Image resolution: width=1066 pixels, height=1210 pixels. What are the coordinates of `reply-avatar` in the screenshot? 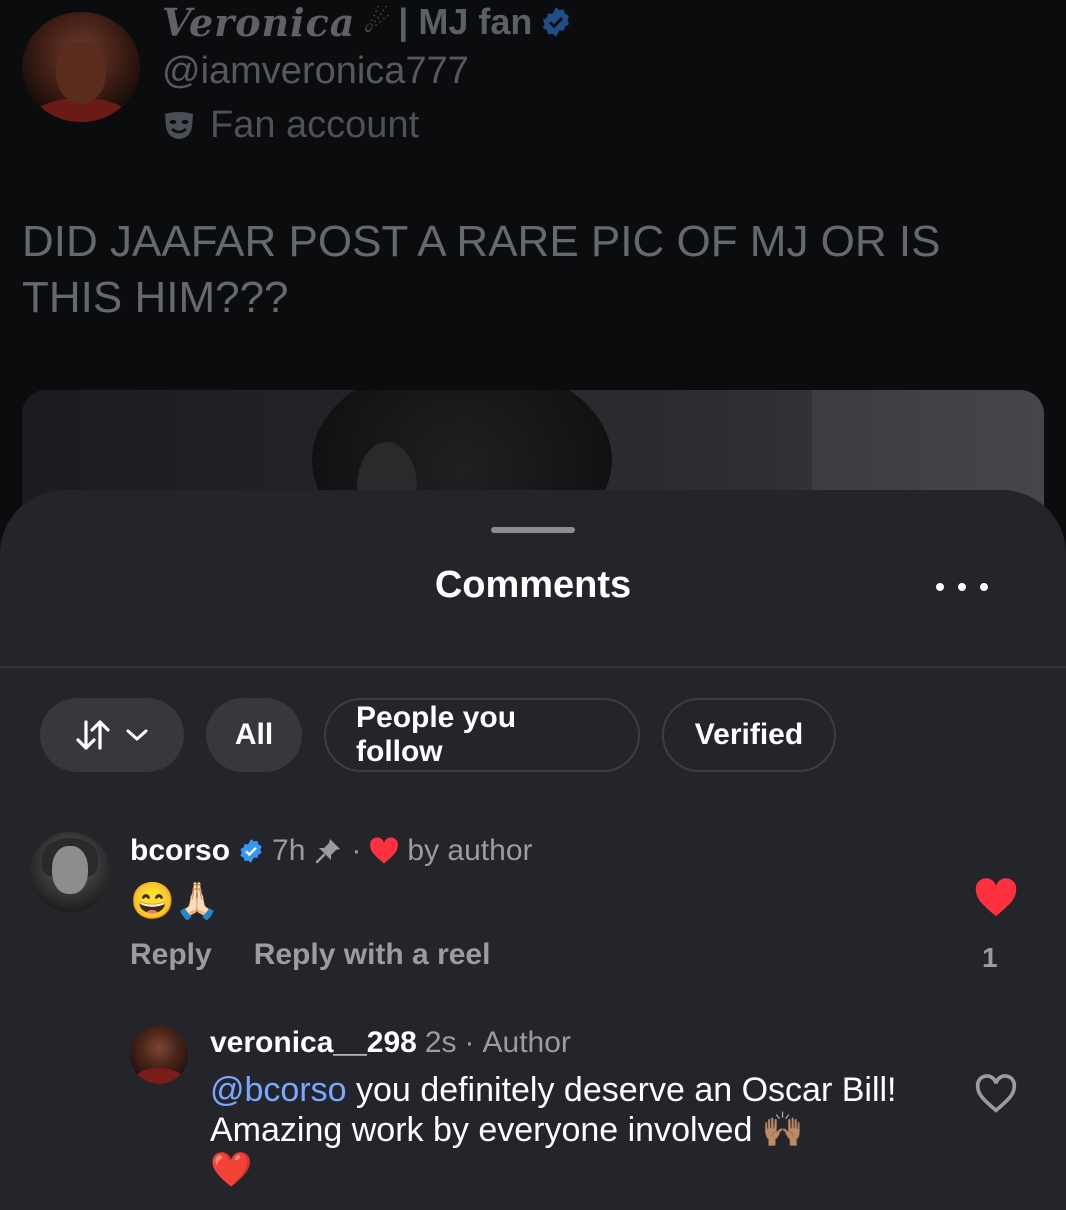 It's located at (159, 1055).